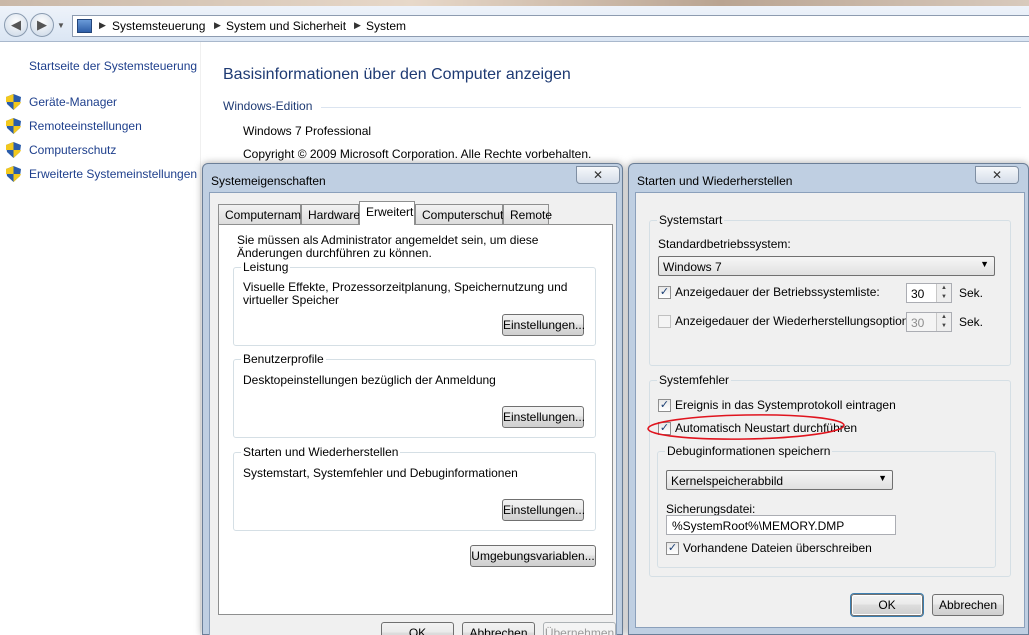 This screenshot has height=635, width=1029. Describe the element at coordinates (85, 126) in the screenshot. I see `remote-settings-link: Remoteeinstellungen` at that location.